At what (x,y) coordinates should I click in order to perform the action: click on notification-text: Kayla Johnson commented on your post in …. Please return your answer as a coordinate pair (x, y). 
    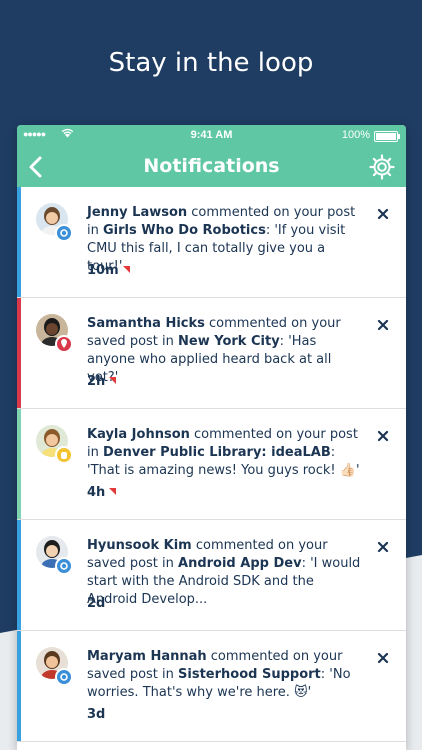
    Looking at the image, I should click on (224, 453).